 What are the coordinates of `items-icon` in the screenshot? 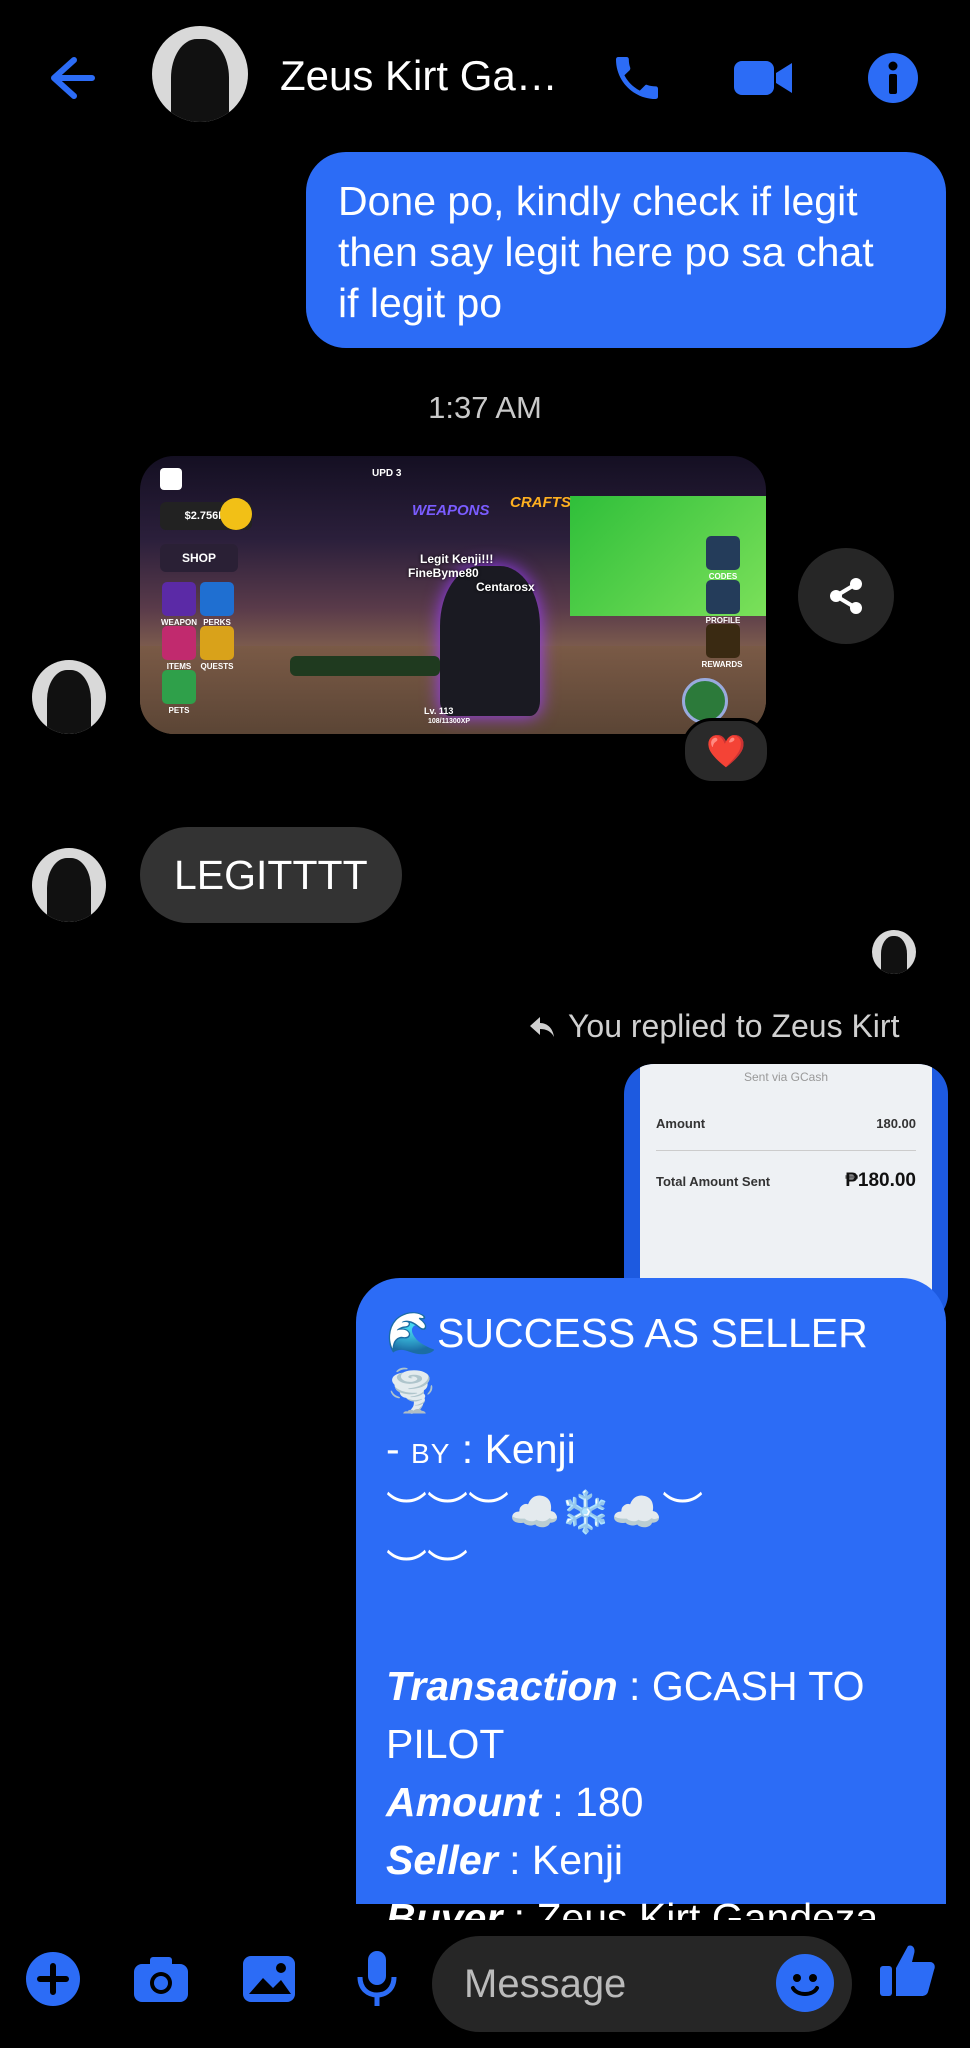 It's located at (179, 643).